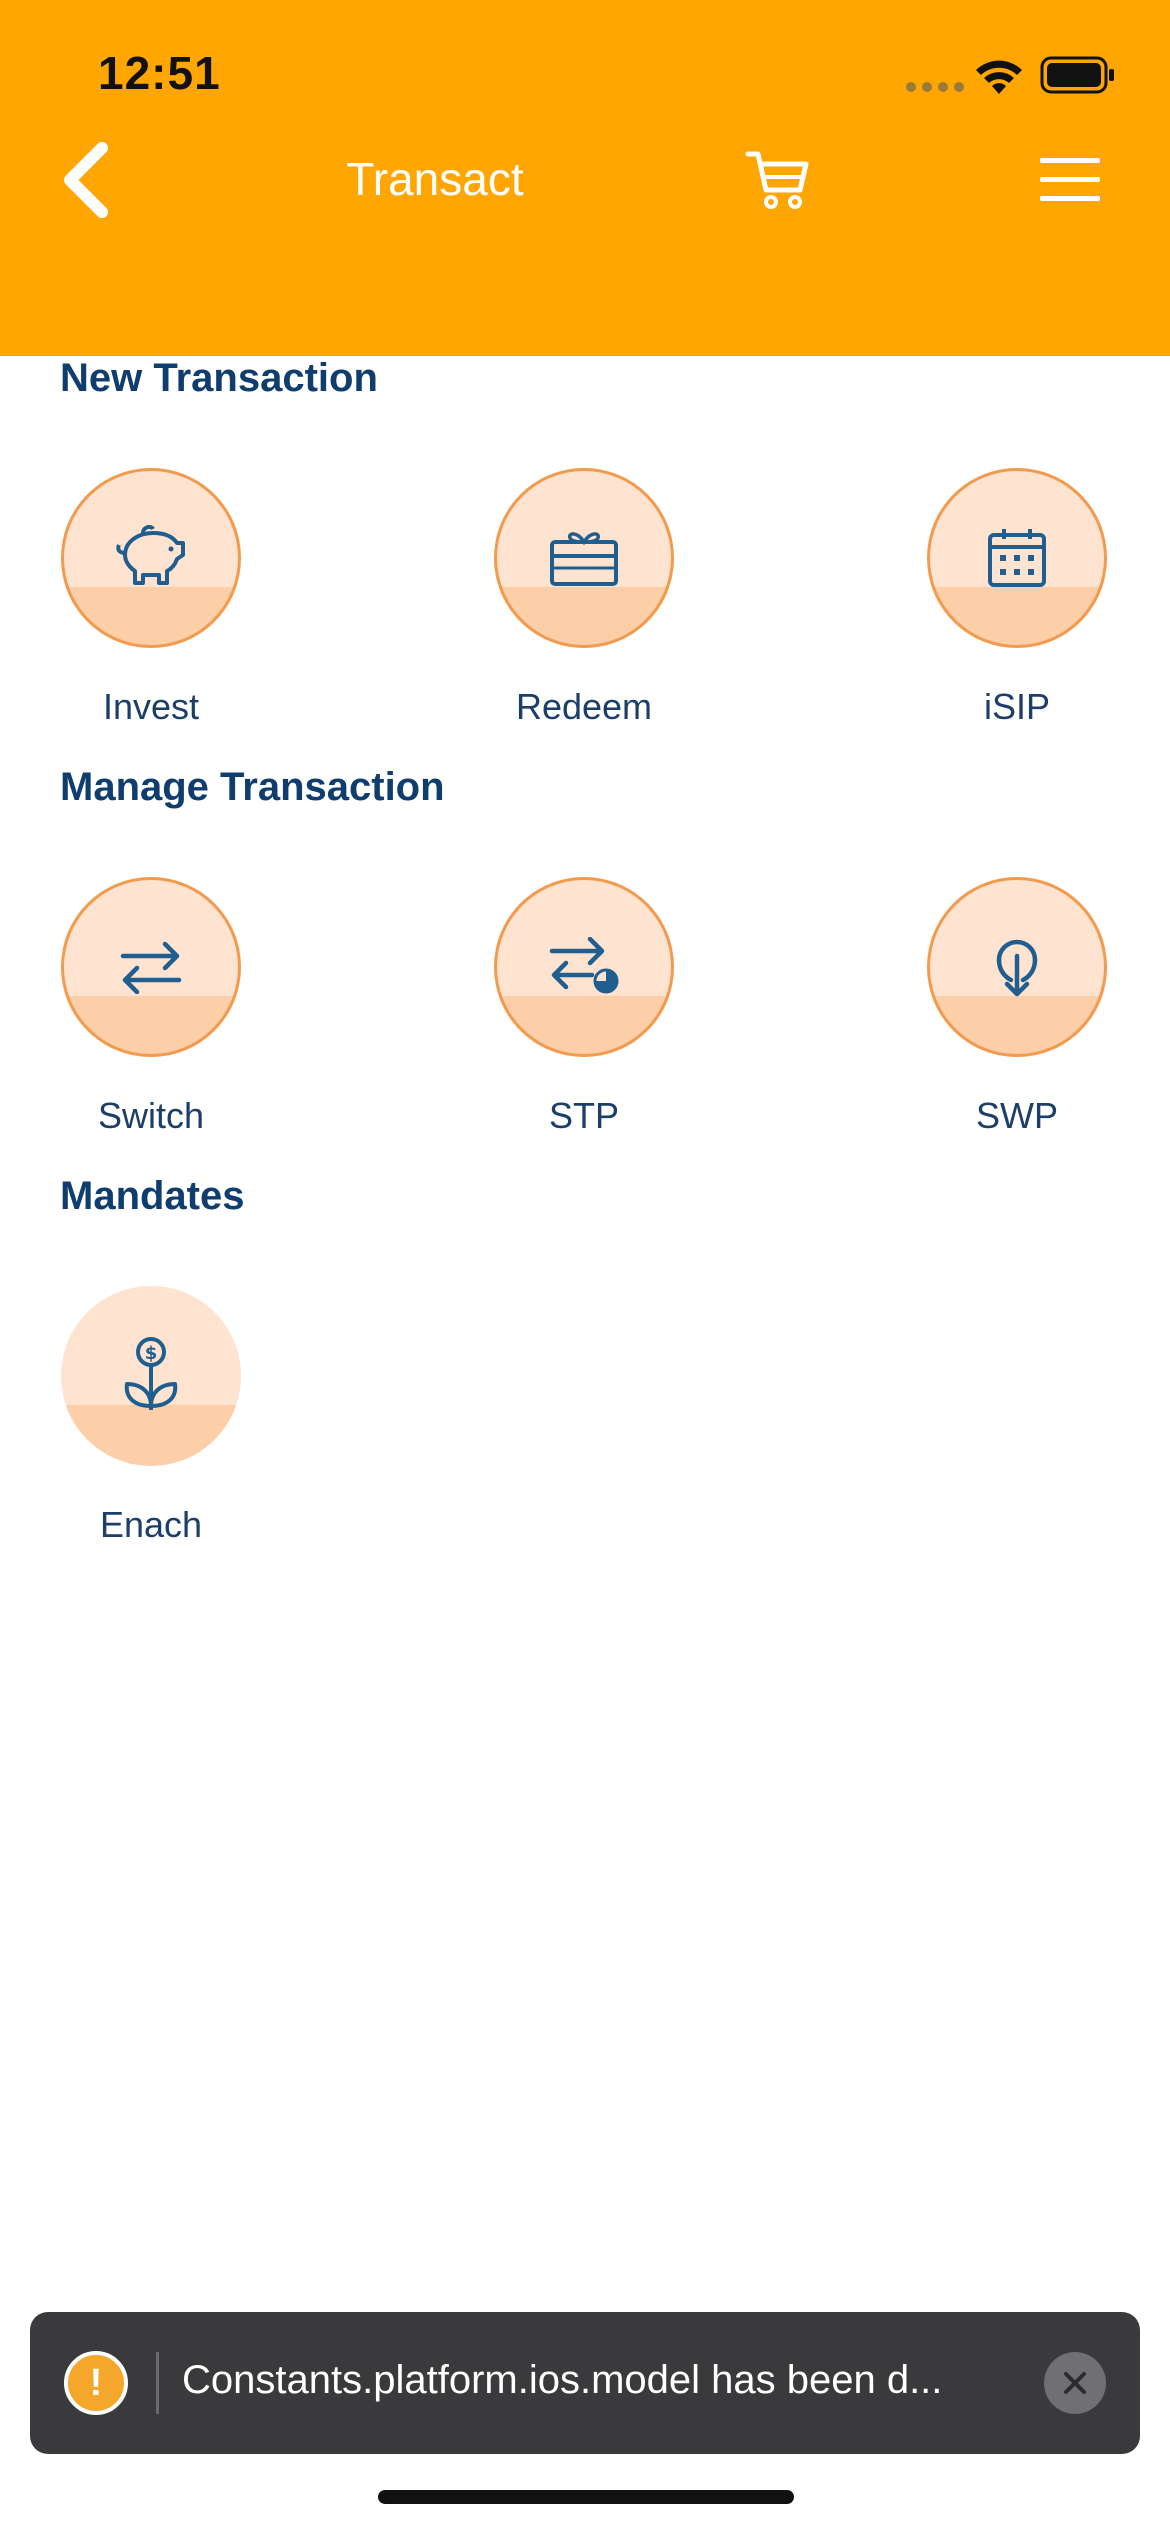  Describe the element at coordinates (584, 706) in the screenshot. I see `redeem-label: Redeem` at that location.